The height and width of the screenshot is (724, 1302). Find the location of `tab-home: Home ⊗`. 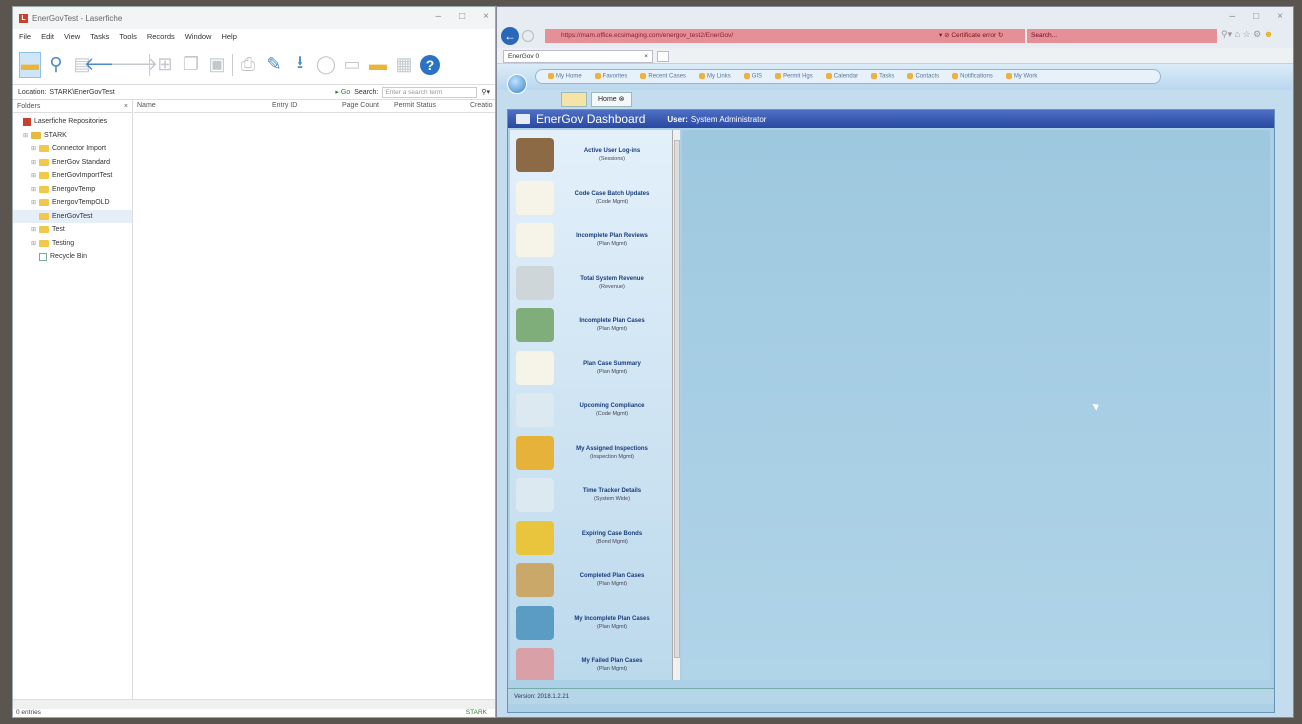

tab-home: Home ⊗ is located at coordinates (611, 99).